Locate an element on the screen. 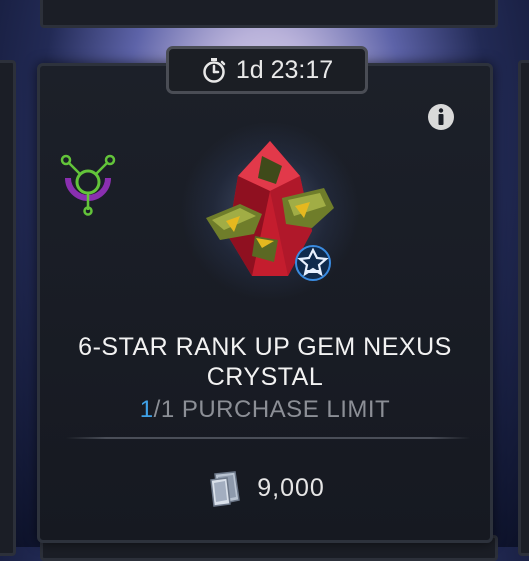 The width and height of the screenshot is (529, 561). divider is located at coordinates (268, 438).